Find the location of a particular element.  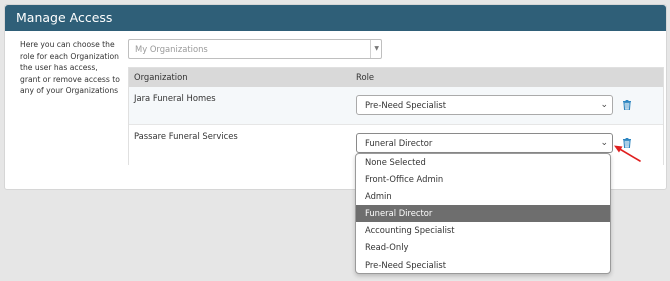

role-select-value: Funeral Director is located at coordinates (399, 143).